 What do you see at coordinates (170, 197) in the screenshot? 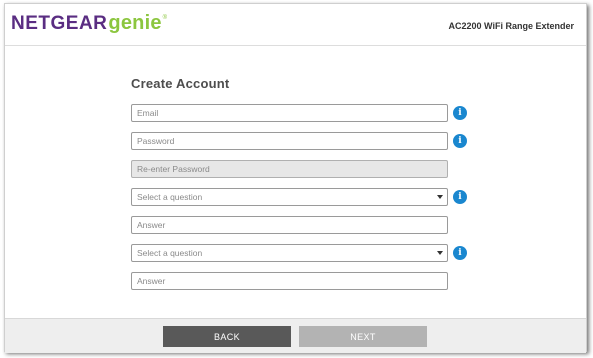
I see `security-question-1-value: Select a question` at bounding box center [170, 197].